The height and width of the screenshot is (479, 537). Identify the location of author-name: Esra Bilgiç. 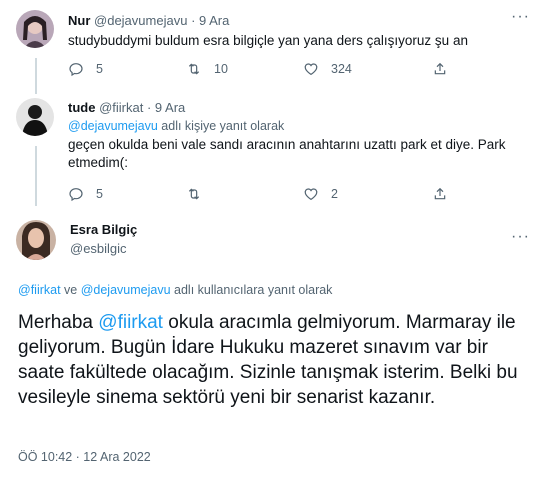
(103, 229).